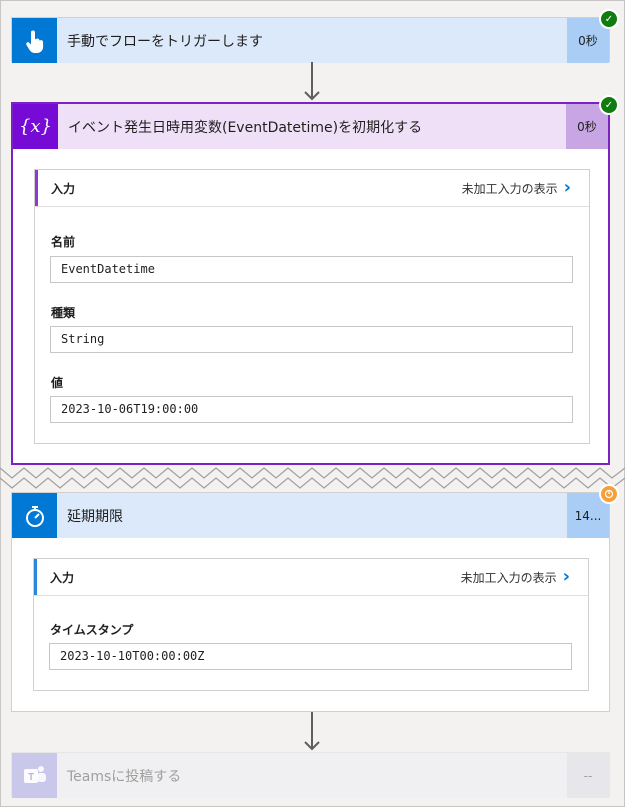 The width and height of the screenshot is (625, 807). Describe the element at coordinates (165, 41) in the screenshot. I see `trigger-step-title: 手動でフローをトリガーします` at that location.